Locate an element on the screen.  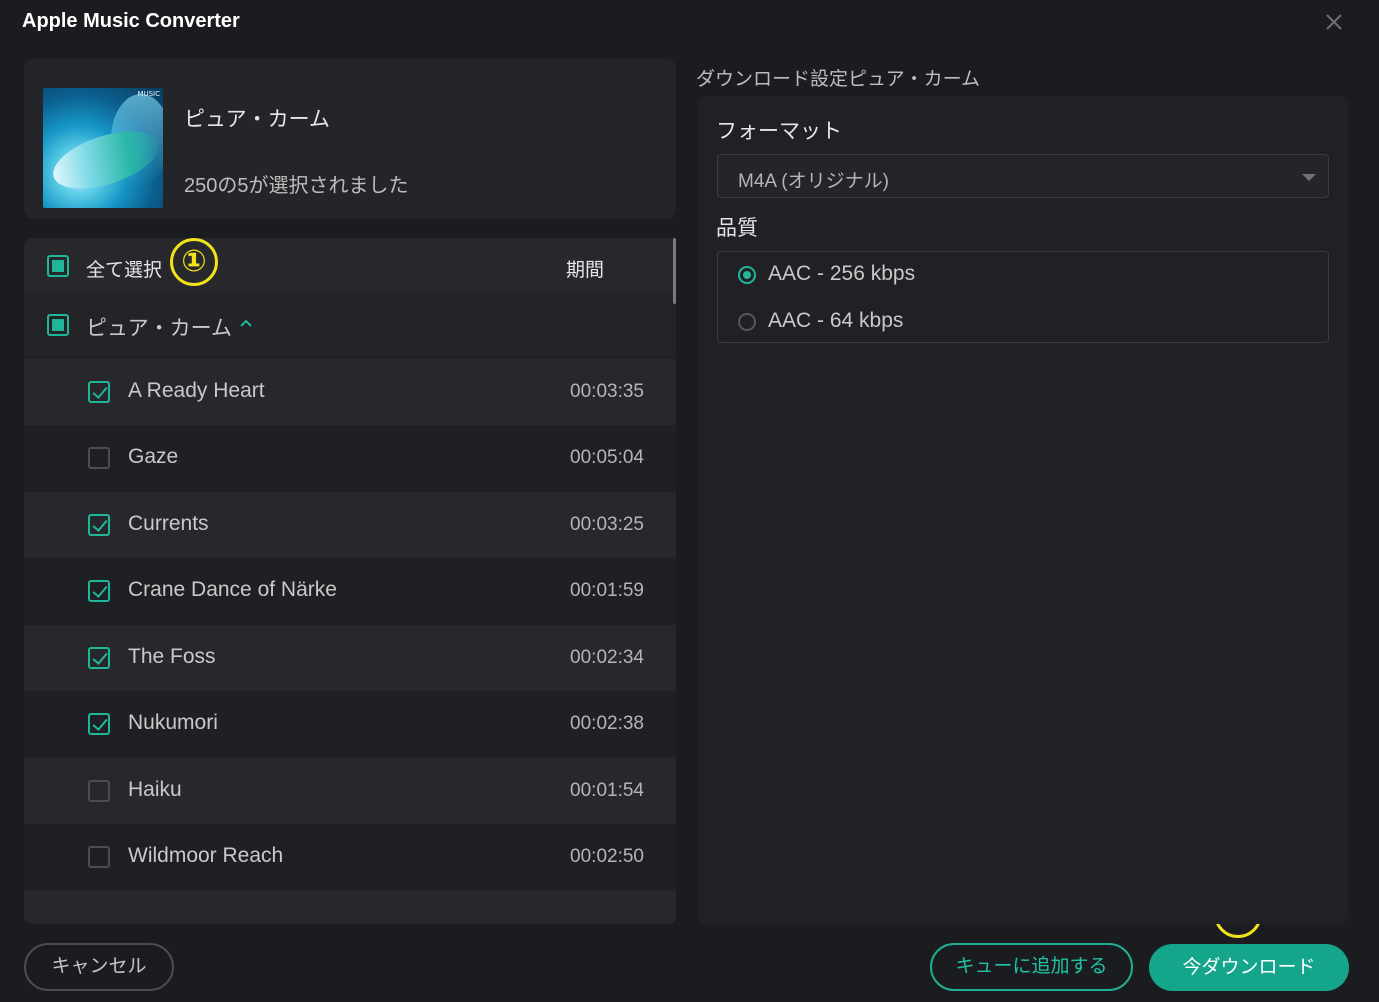
quality-option-label: AAC - 256 kbps is located at coordinates (842, 273).